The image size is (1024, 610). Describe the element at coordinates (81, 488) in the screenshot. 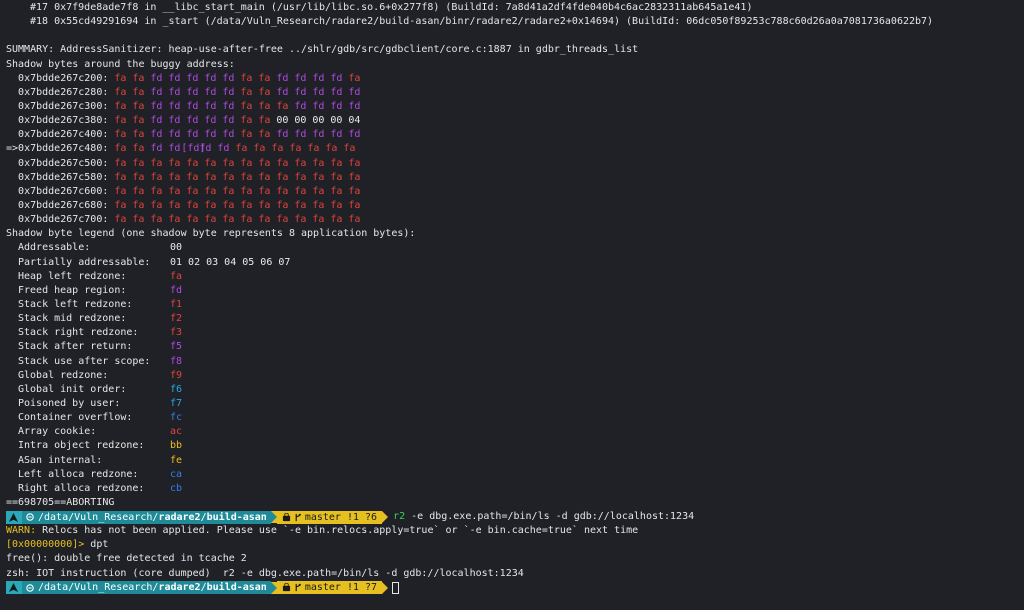

I see `legend-label: Right alloca redzone:` at that location.